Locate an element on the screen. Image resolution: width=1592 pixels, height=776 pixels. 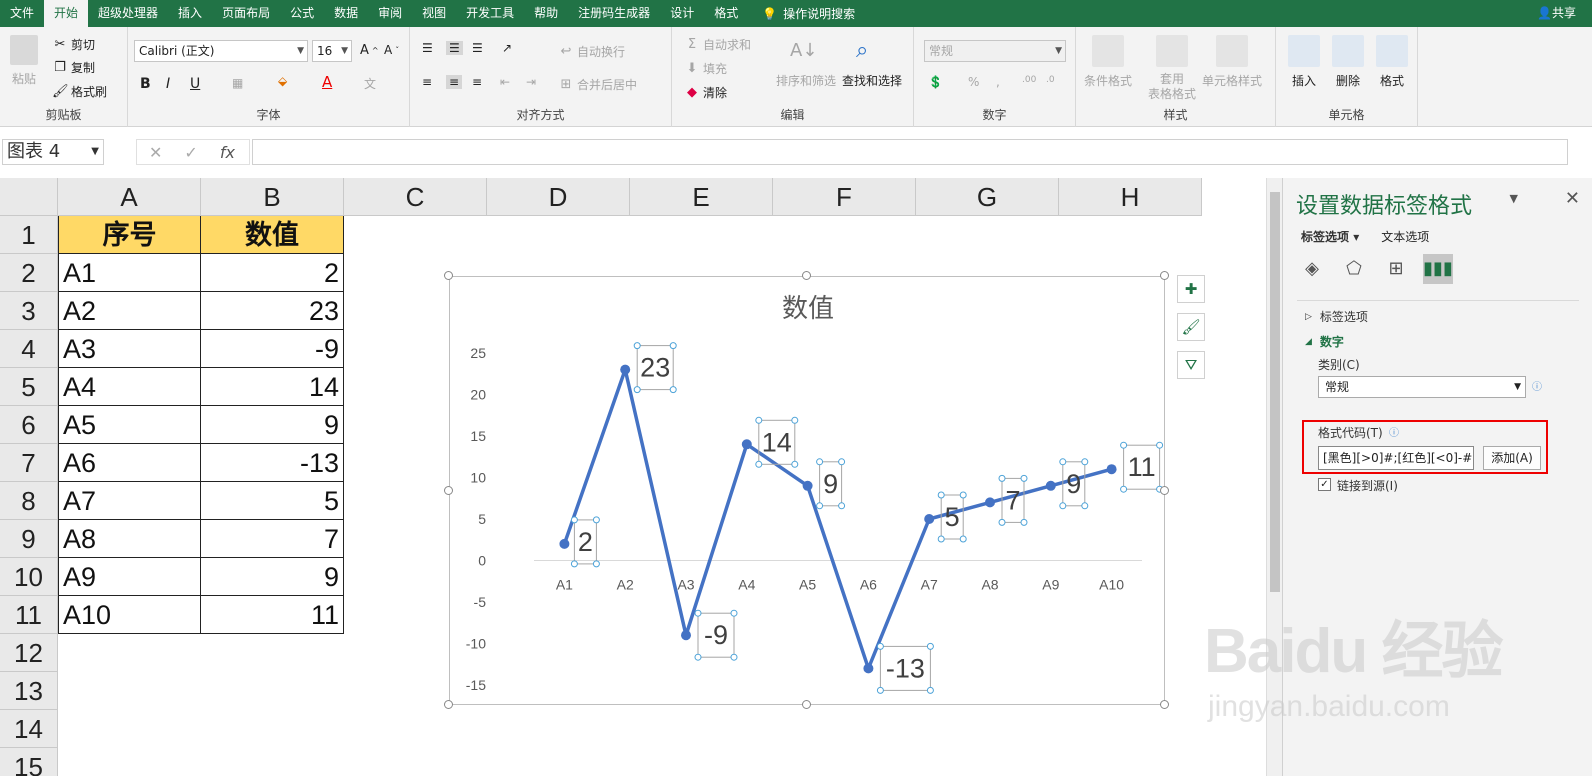
increase-decimal-icon: .00 is located at coordinates (1029, 80).